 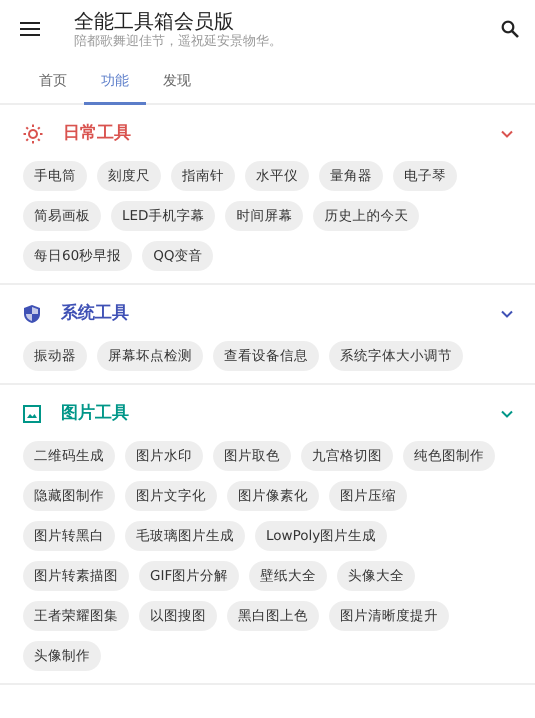 What do you see at coordinates (288, 576) in the screenshot?
I see `tool-chip: 壁纸大全` at bounding box center [288, 576].